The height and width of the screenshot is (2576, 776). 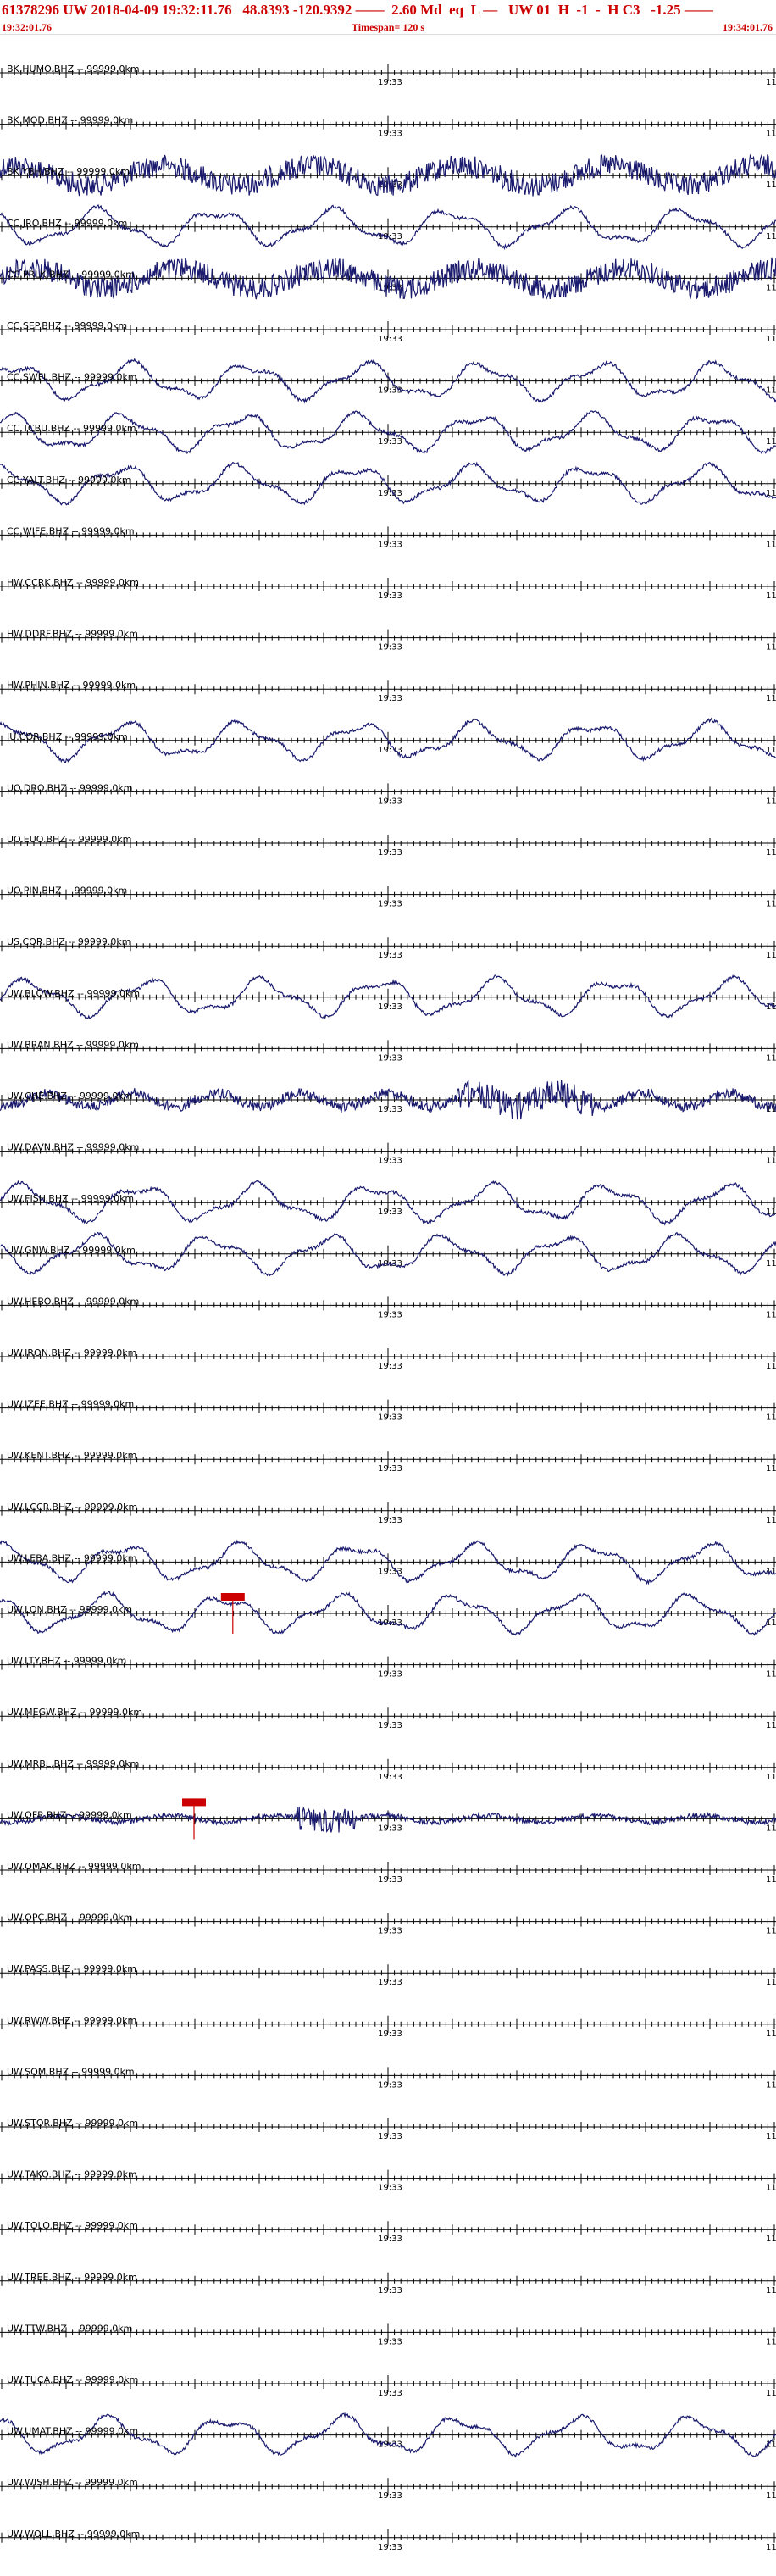 What do you see at coordinates (69, 1096) in the screenshot?
I see `uw-che-bhz-station-label: UW.CHE.BHZ -- 99999.0km` at bounding box center [69, 1096].